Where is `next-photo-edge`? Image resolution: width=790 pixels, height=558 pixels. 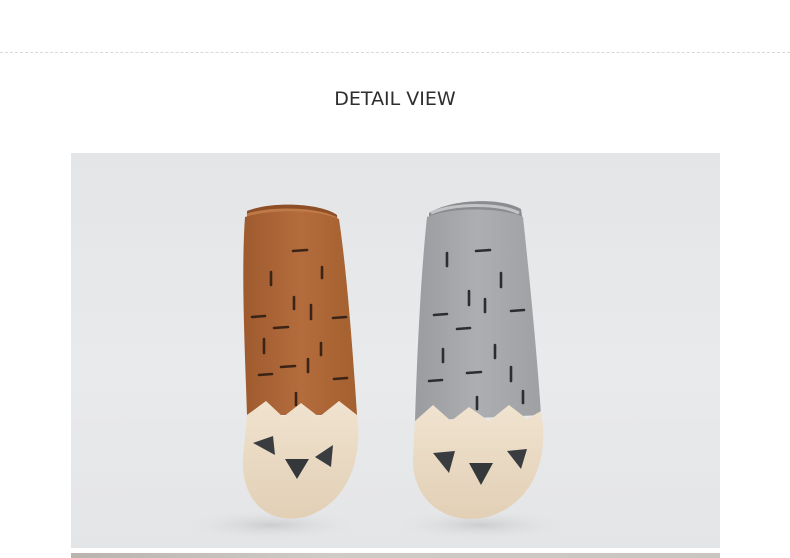
next-photo-edge is located at coordinates (395, 555).